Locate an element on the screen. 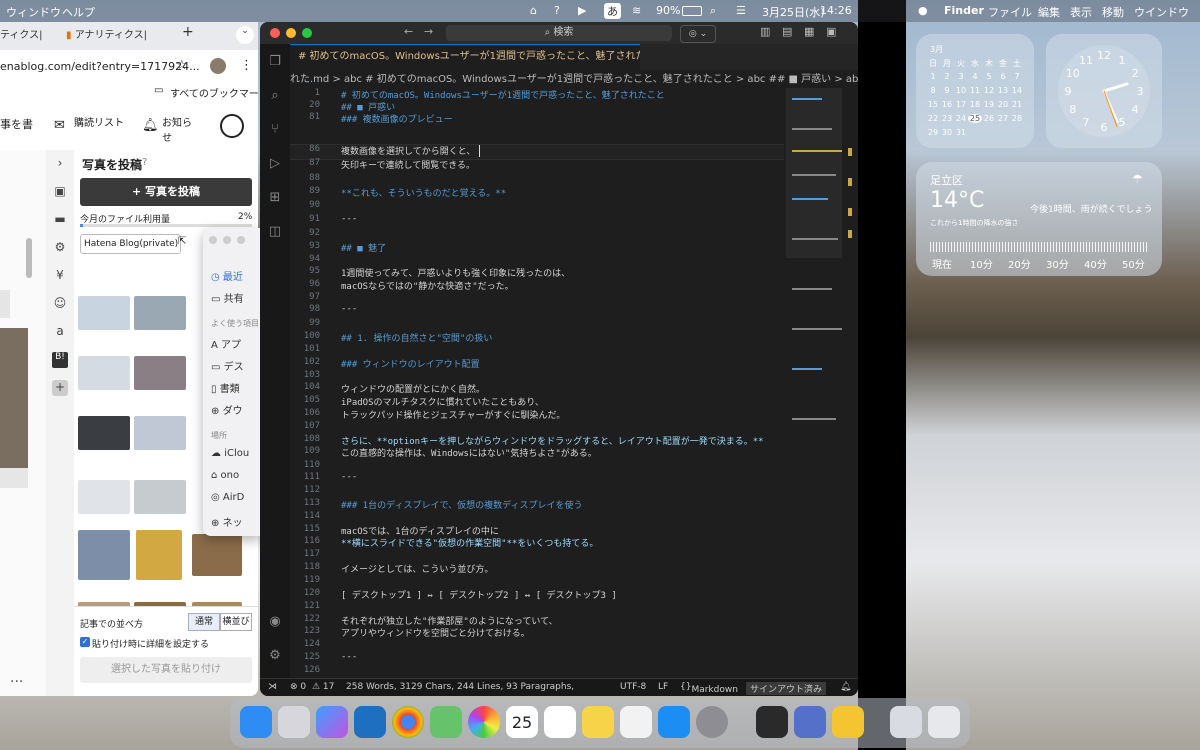  wifi-status-icon: ⌂ is located at coordinates (533, 10).